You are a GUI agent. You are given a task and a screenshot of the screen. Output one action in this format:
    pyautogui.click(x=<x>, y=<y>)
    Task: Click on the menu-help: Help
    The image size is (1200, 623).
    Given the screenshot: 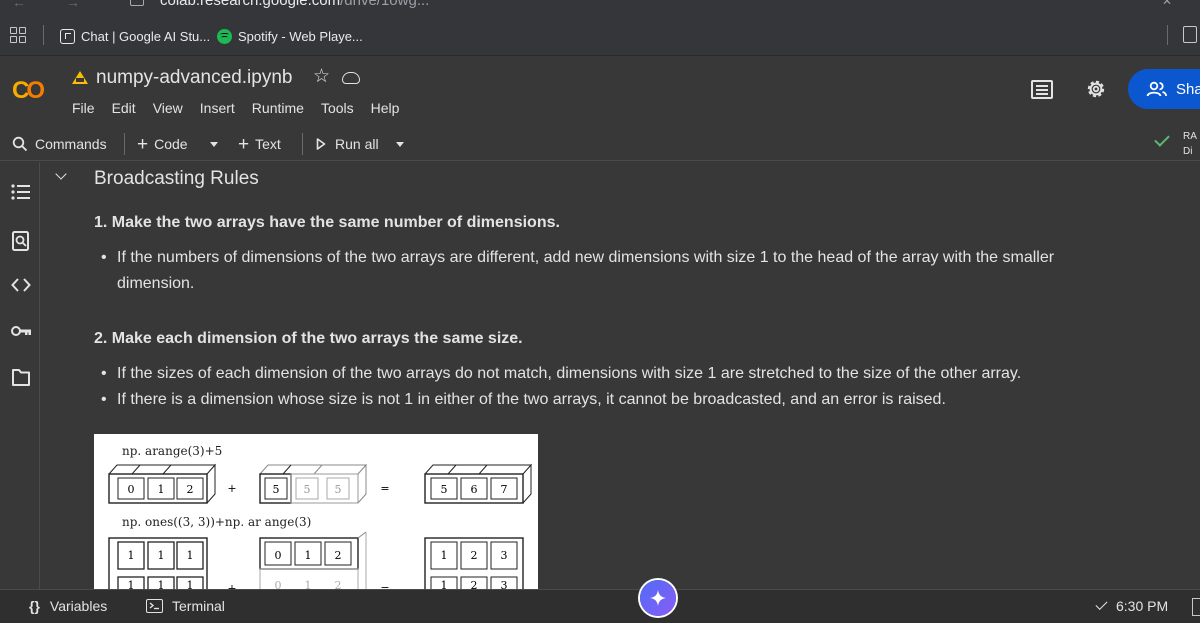 What is the action you would take?
    pyautogui.click(x=385, y=108)
    